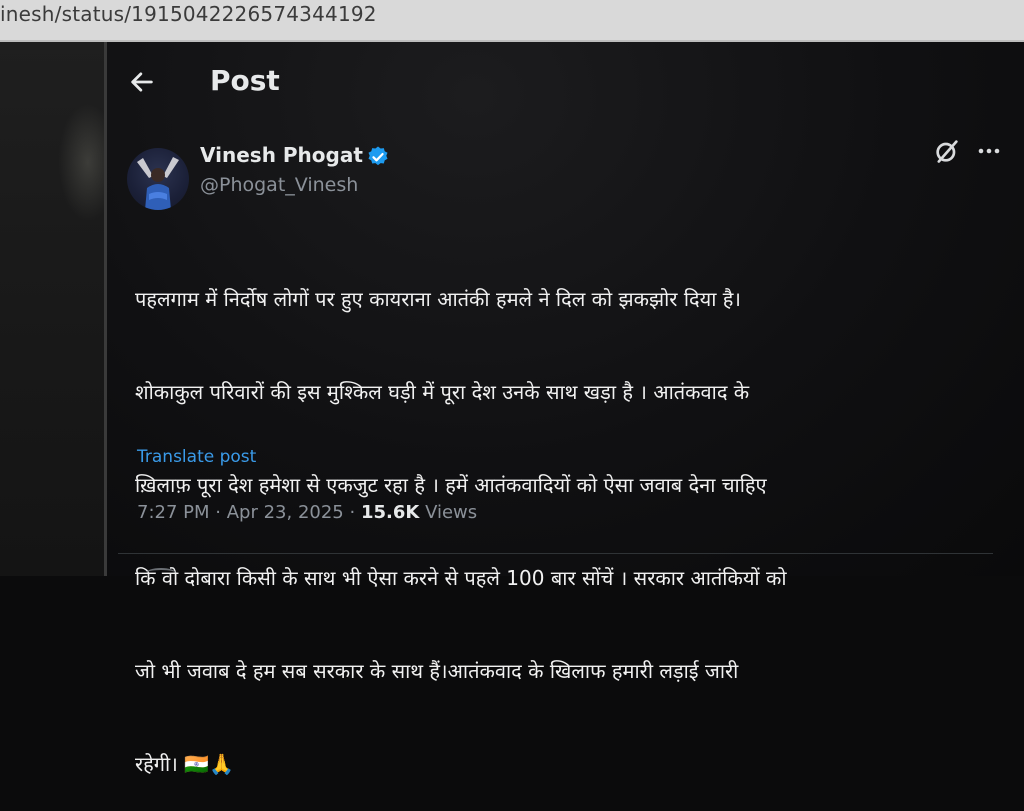 The image size is (1024, 811). What do you see at coordinates (245, 80) in the screenshot?
I see `page-title: Post` at bounding box center [245, 80].